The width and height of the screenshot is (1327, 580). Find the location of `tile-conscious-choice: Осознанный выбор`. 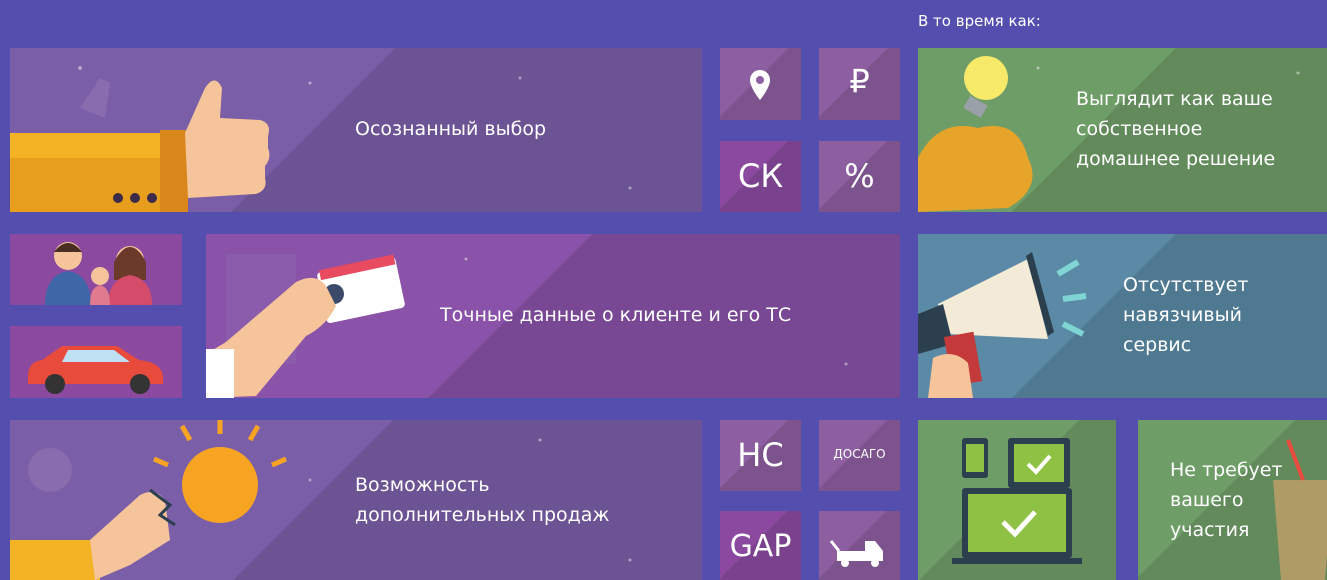

tile-conscious-choice: Осознанный выбор is located at coordinates (356, 130).